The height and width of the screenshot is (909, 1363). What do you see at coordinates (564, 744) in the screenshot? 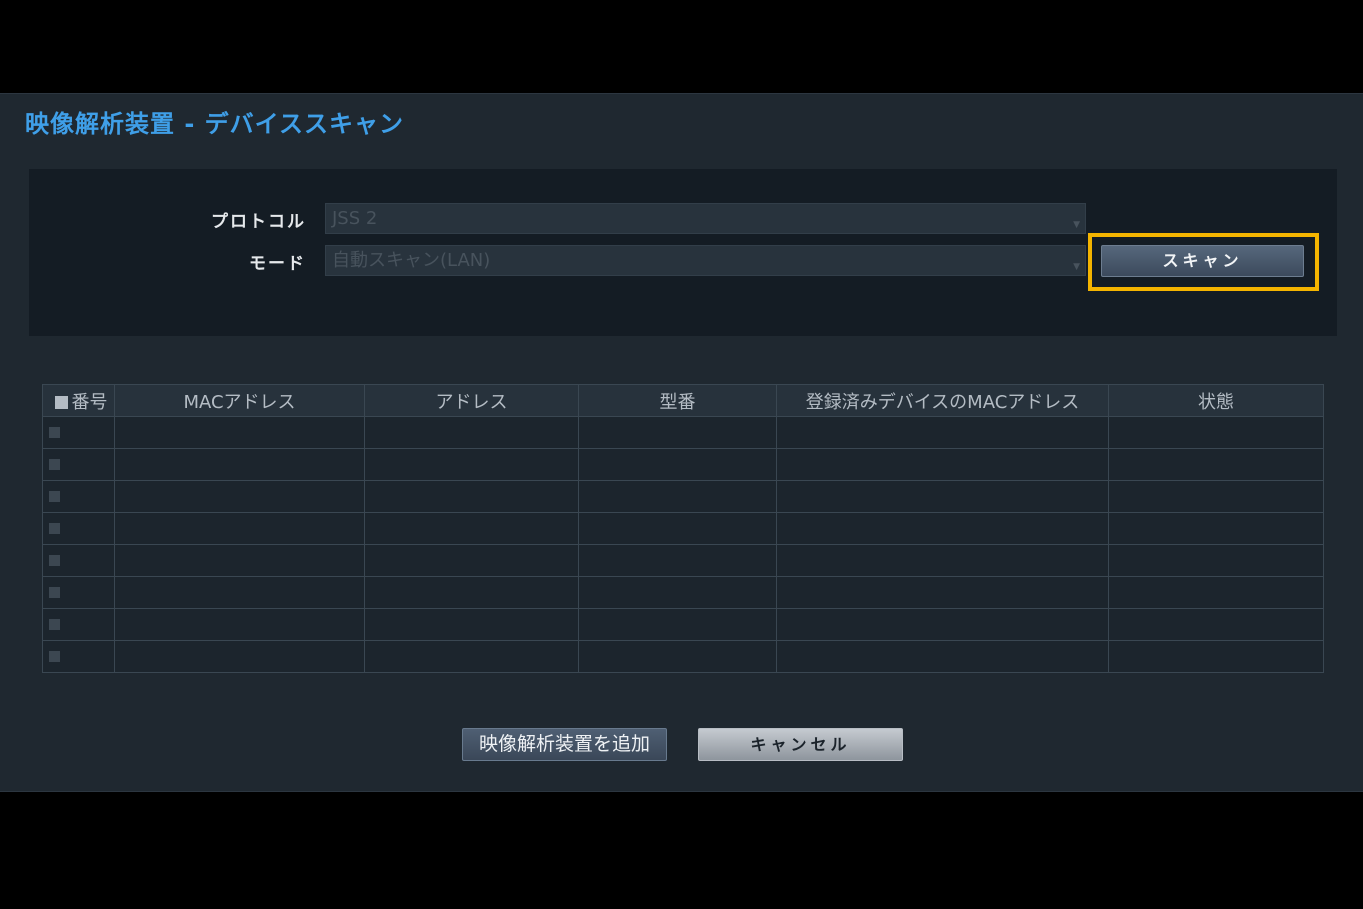
I see `add-analyzer-button: 映像解析装置を追加` at bounding box center [564, 744].